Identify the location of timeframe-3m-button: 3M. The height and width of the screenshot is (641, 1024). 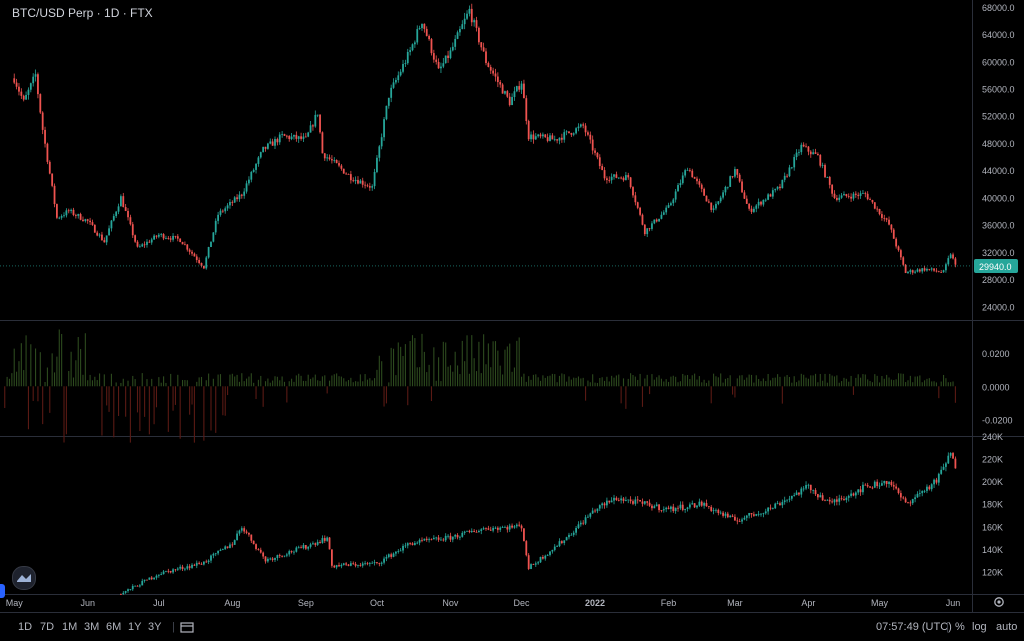
(91, 627).